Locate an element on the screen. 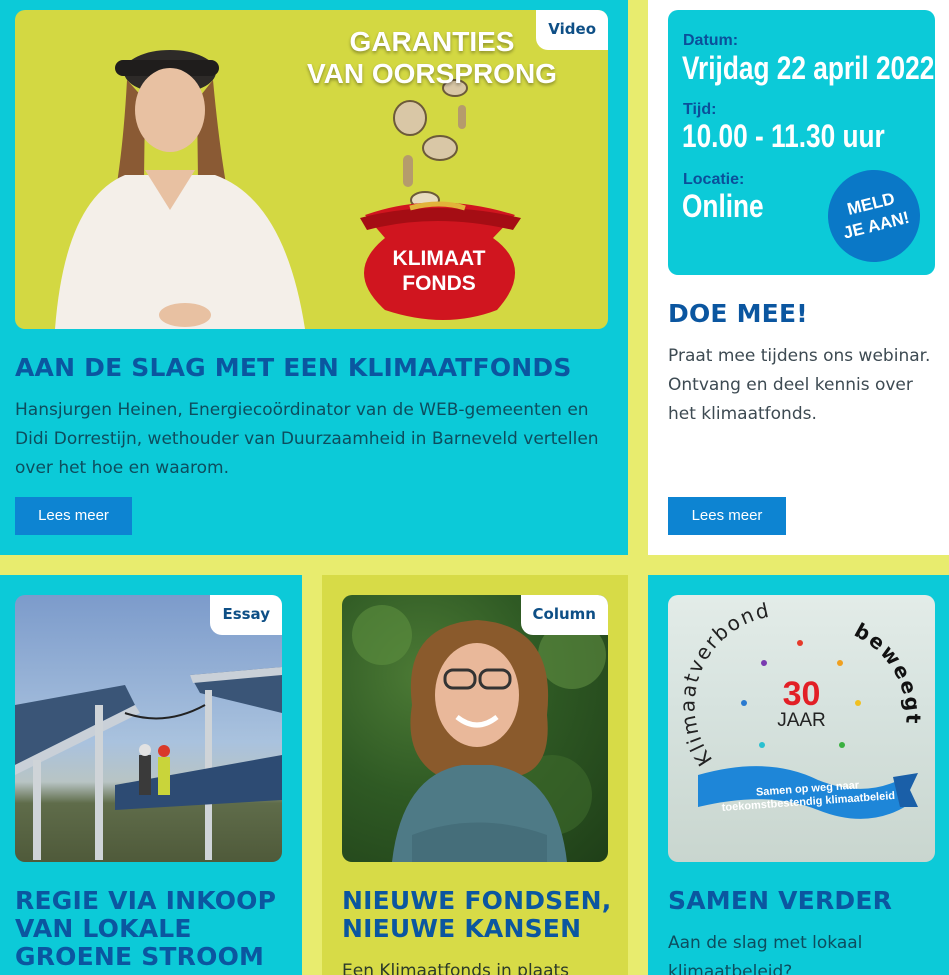 The image size is (949, 975). bag-label: KLIMAAT FONDS is located at coordinates (439, 271).